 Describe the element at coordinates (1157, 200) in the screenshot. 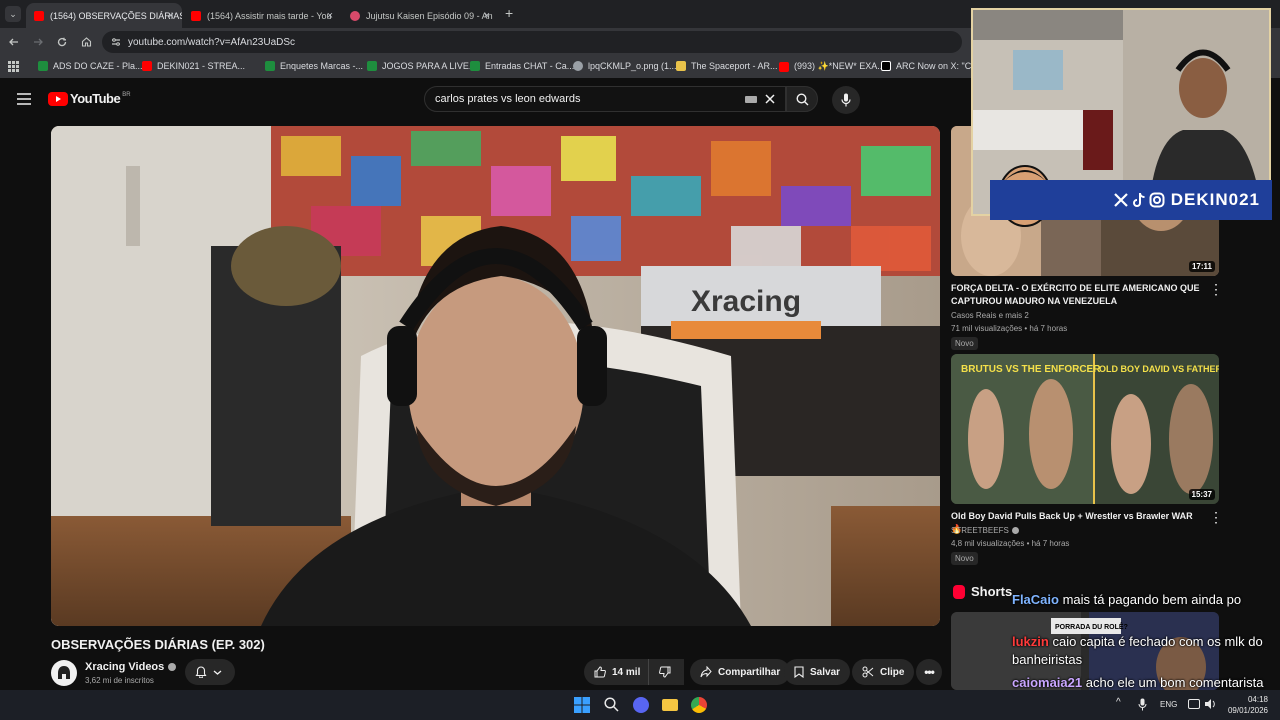

I see `instagram-icon` at that location.